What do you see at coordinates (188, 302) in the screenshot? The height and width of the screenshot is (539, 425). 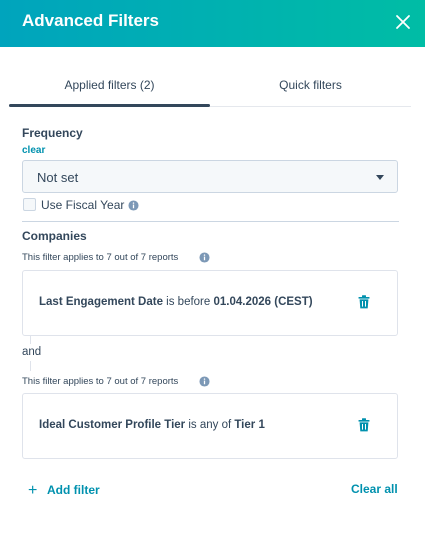 I see `filter-operator: is before` at bounding box center [188, 302].